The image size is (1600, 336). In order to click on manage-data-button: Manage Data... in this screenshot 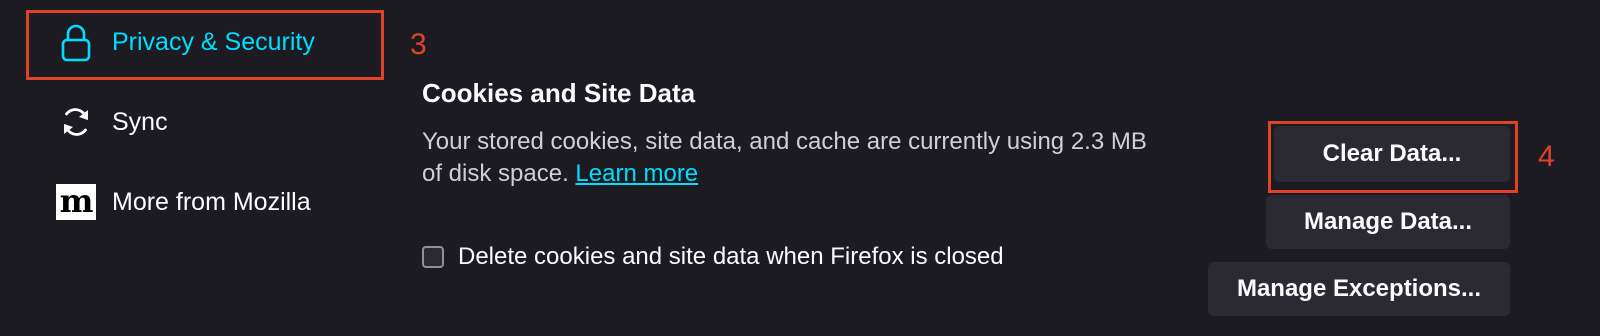, I will do `click(1388, 222)`.